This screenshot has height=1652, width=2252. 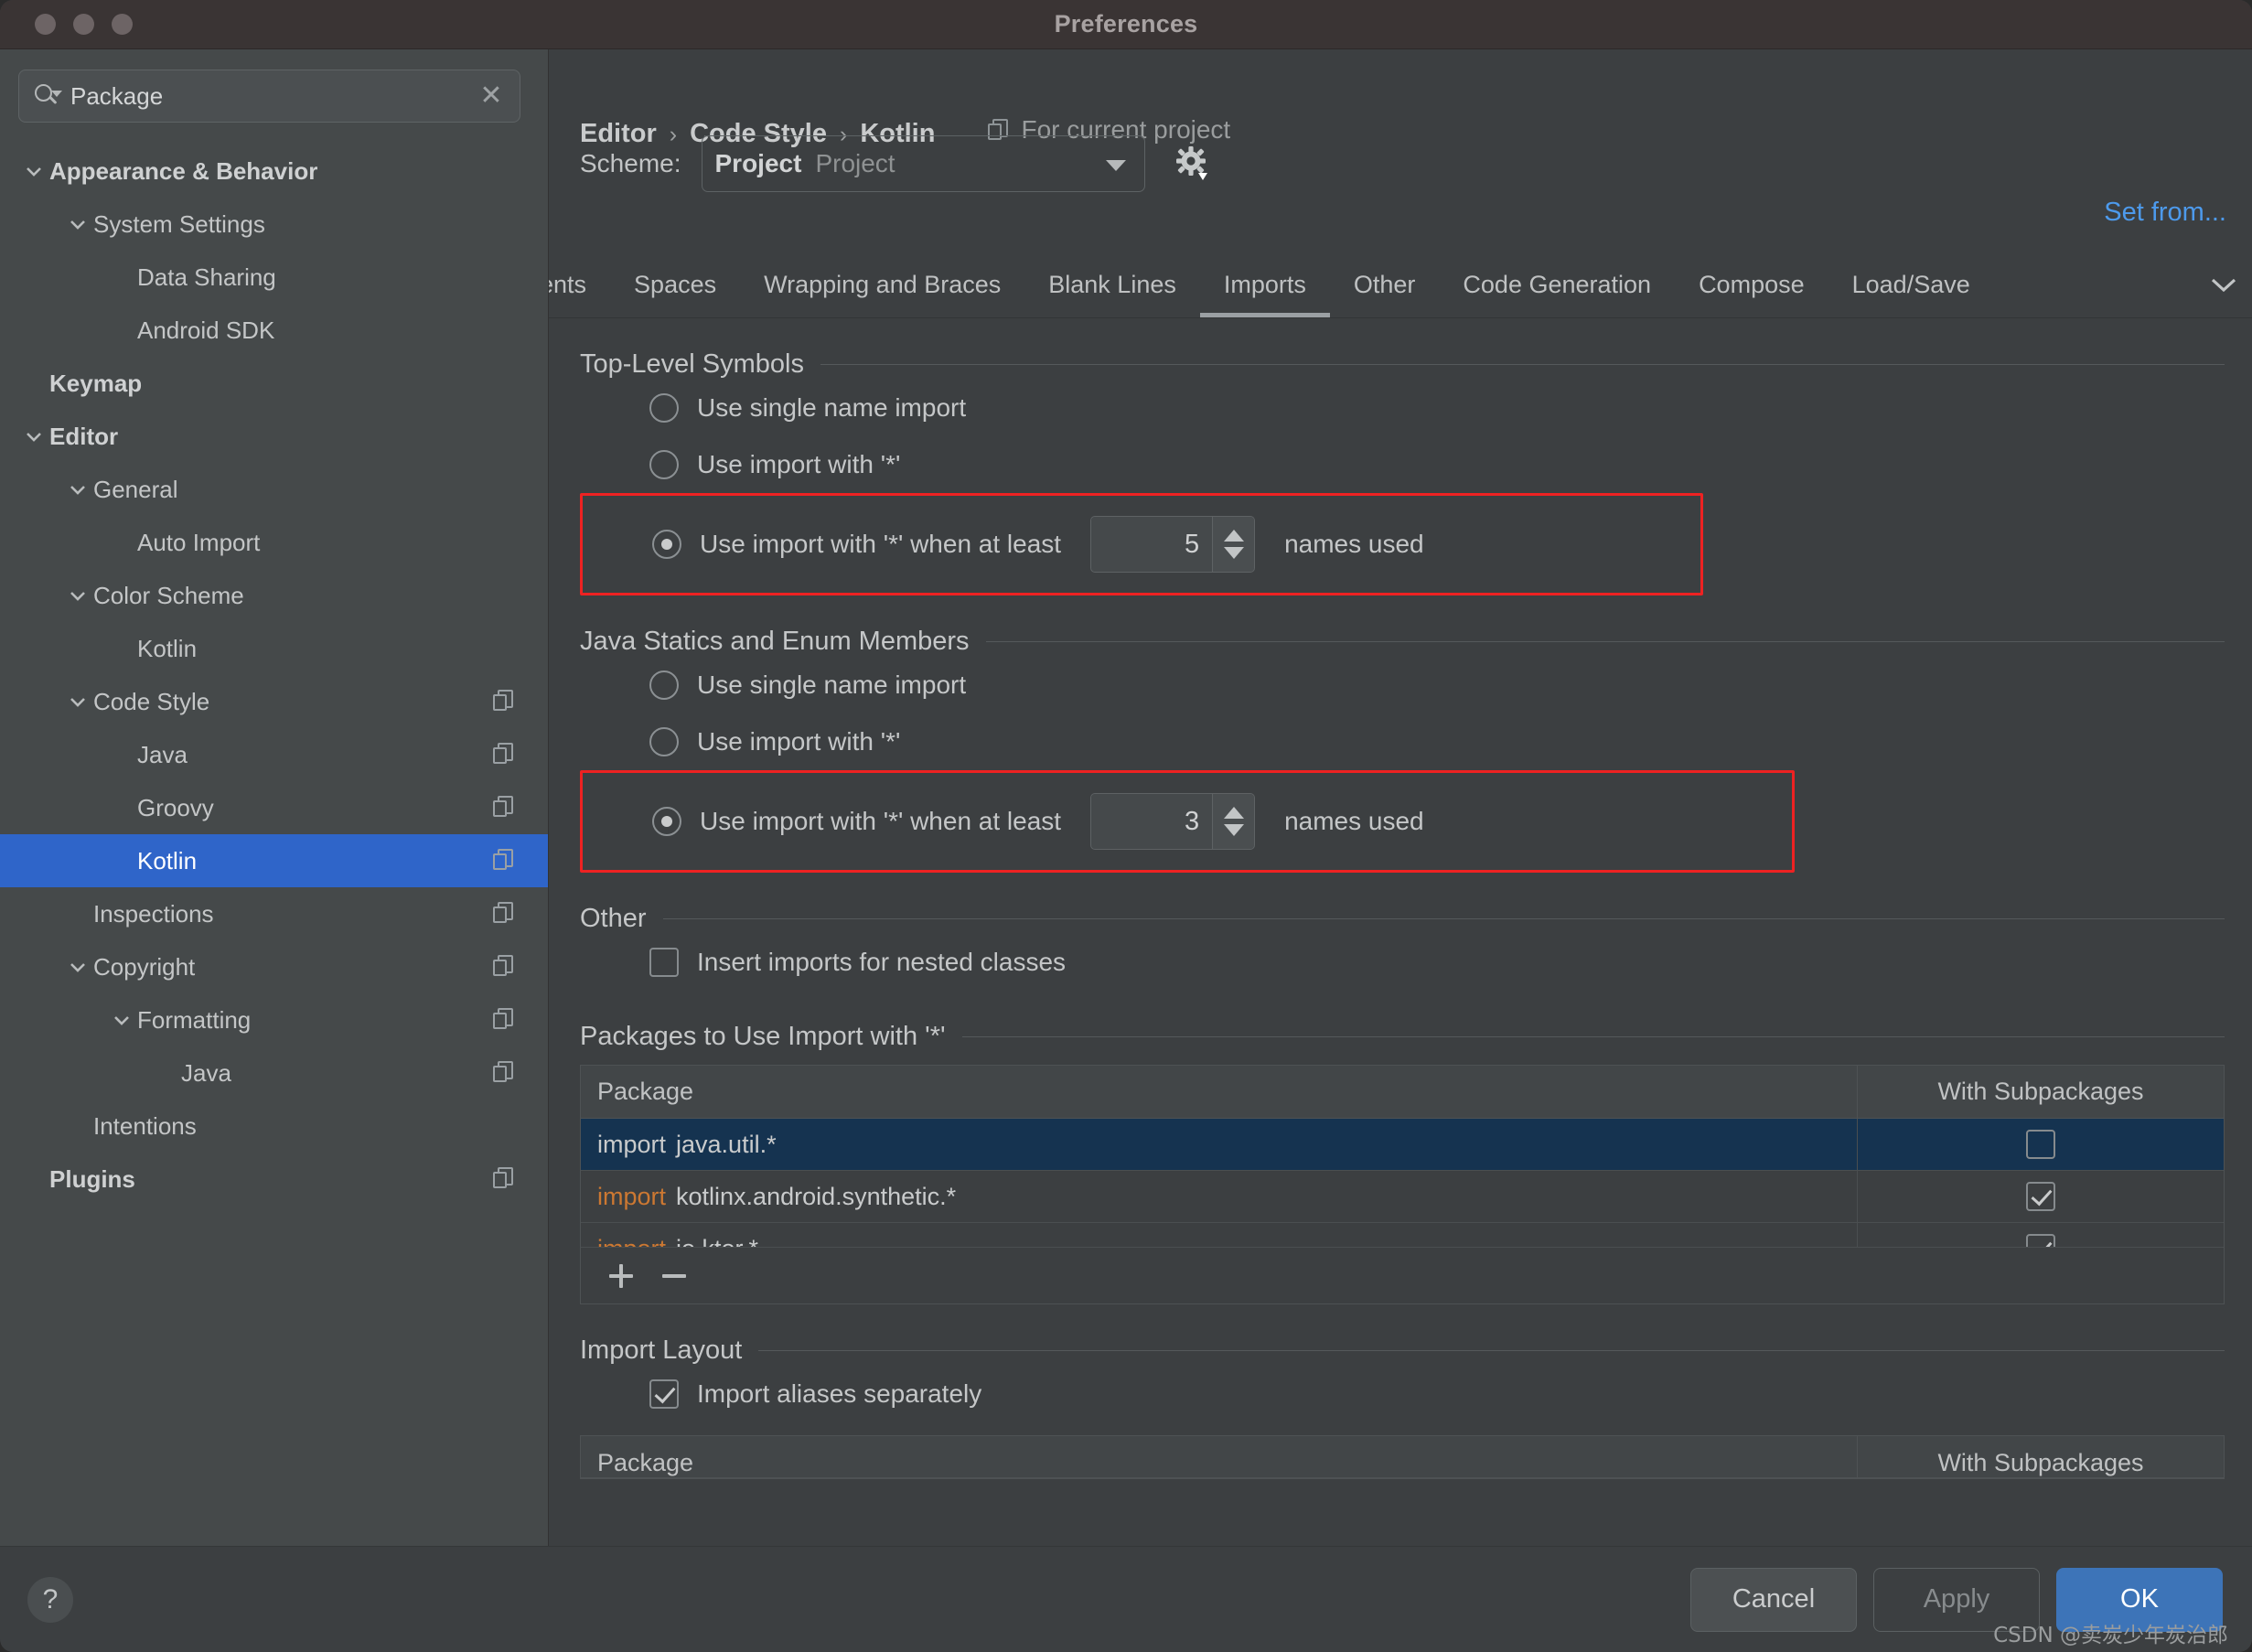 I want to click on table-row: import java.util.*, so click(x=1402, y=1145).